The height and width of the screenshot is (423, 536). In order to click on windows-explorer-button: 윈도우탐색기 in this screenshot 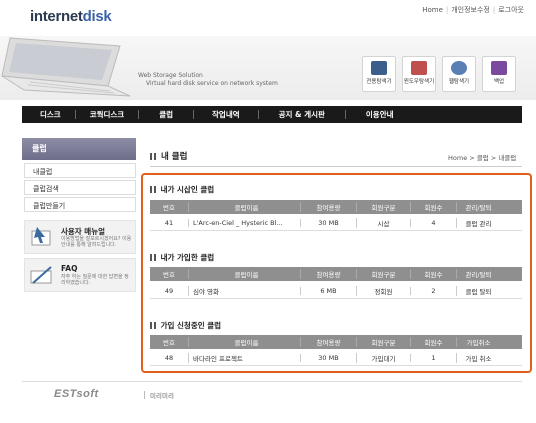, I will do `click(419, 74)`.